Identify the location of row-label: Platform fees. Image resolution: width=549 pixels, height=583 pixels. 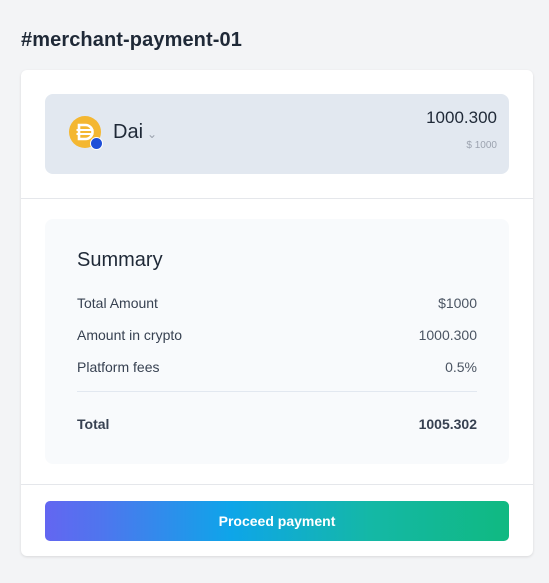
(118, 367).